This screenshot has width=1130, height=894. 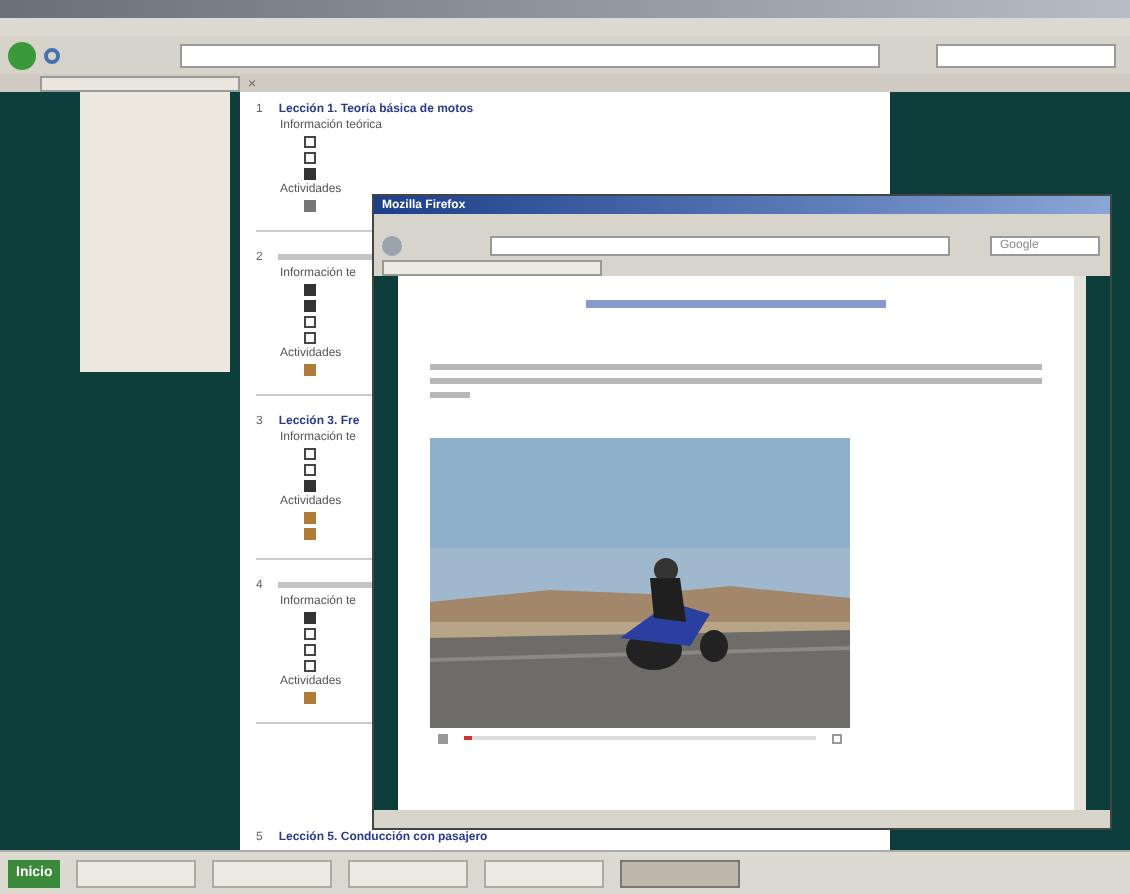 I want to click on quiz-icon, so click(x=310, y=206).